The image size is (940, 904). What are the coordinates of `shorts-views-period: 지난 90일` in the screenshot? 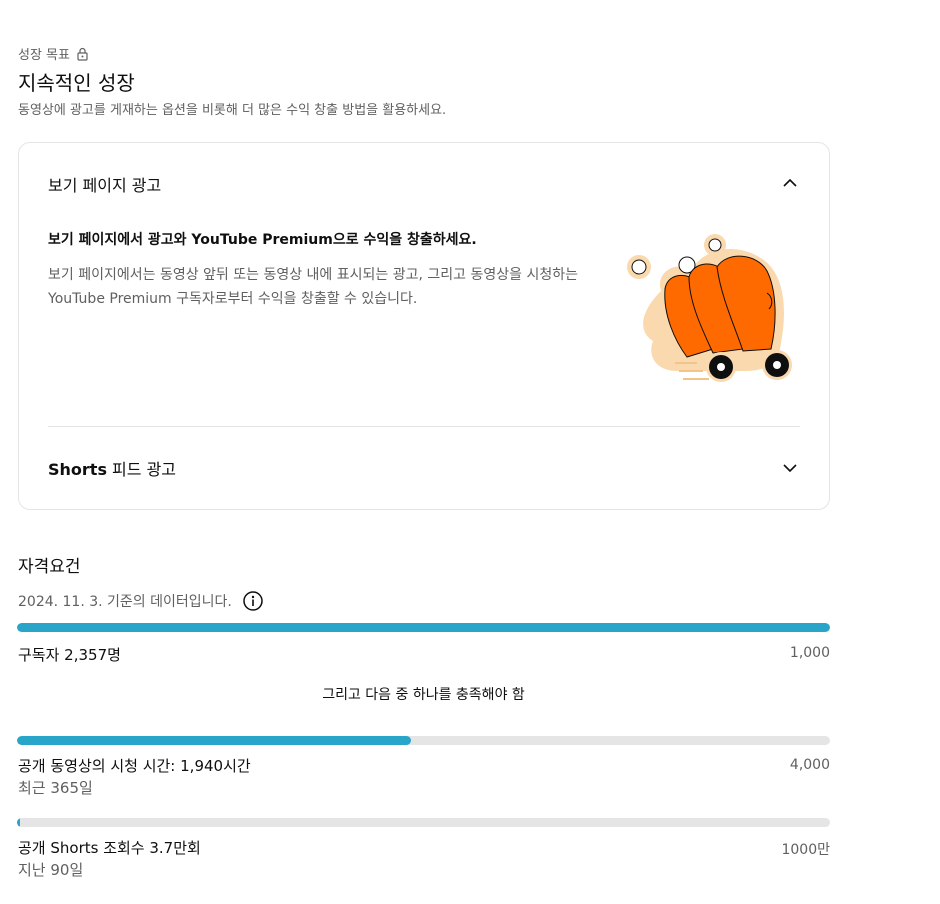 It's located at (51, 870).